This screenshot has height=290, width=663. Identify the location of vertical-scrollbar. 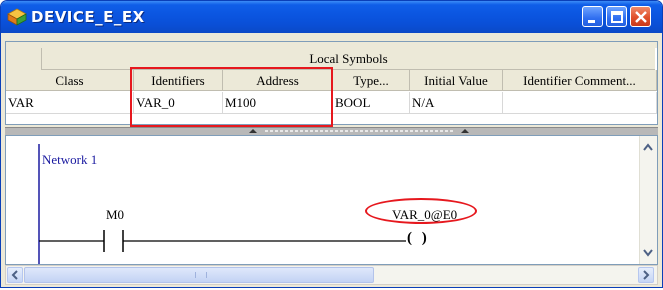
(648, 200).